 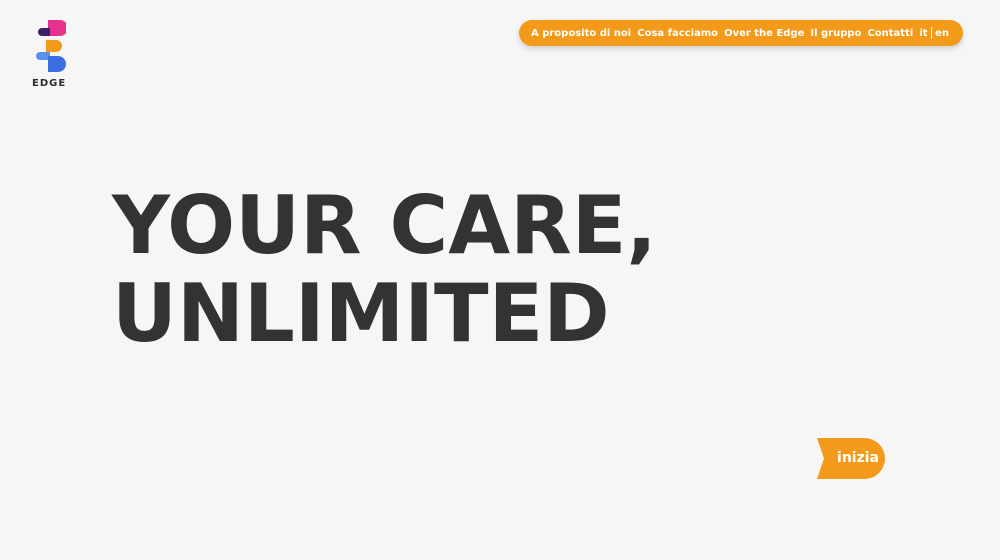 What do you see at coordinates (890, 33) in the screenshot?
I see `nav-item-contacts: Contatti` at bounding box center [890, 33].